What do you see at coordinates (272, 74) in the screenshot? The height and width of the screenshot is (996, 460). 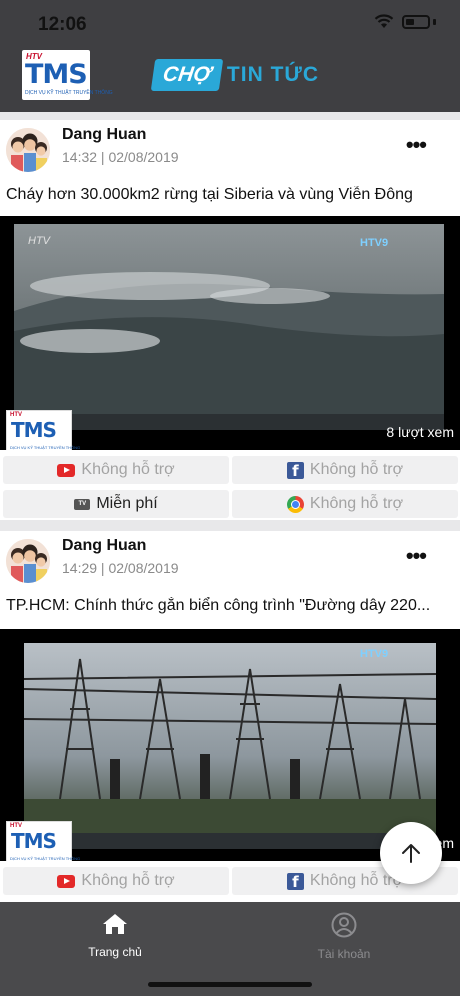 I see `brand-part2: TIN TỨC` at bounding box center [272, 74].